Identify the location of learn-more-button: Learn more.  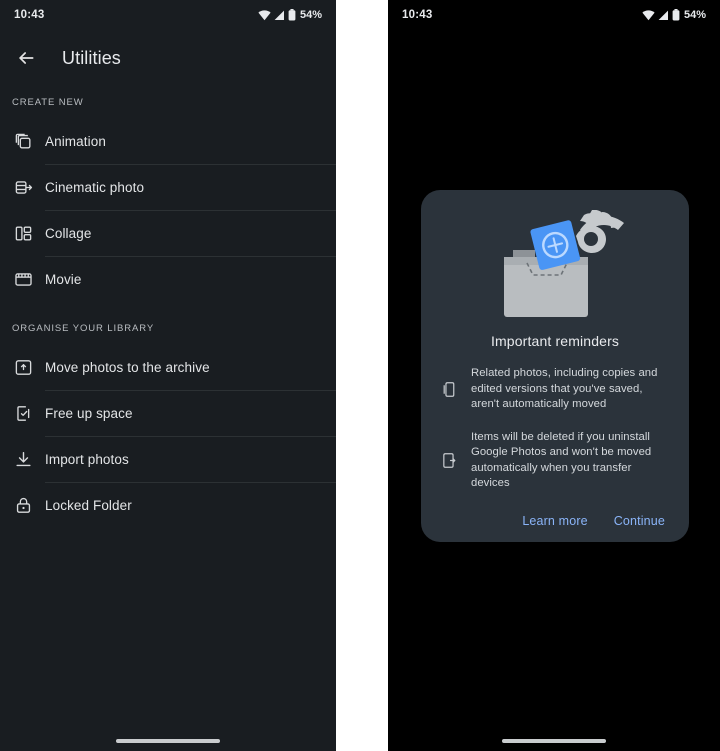
(554, 521).